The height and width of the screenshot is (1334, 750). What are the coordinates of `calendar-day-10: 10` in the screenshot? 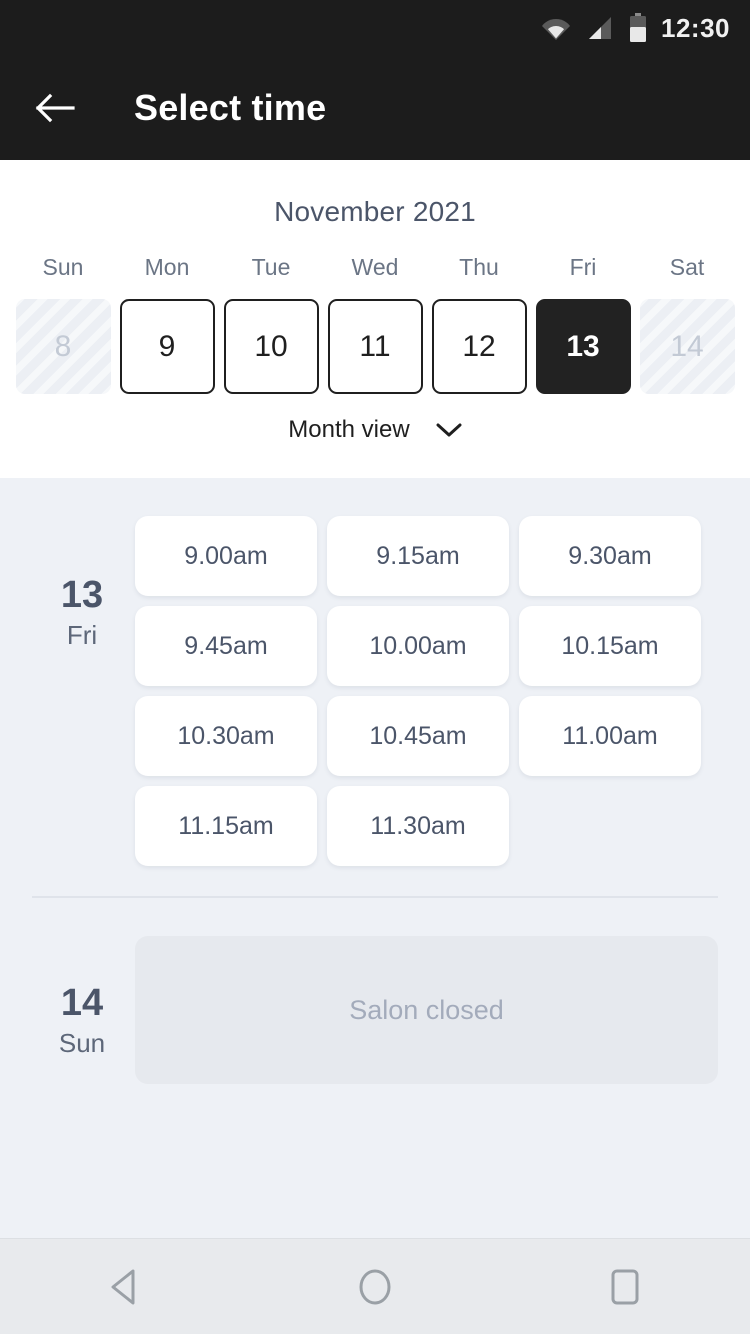 It's located at (271, 346).